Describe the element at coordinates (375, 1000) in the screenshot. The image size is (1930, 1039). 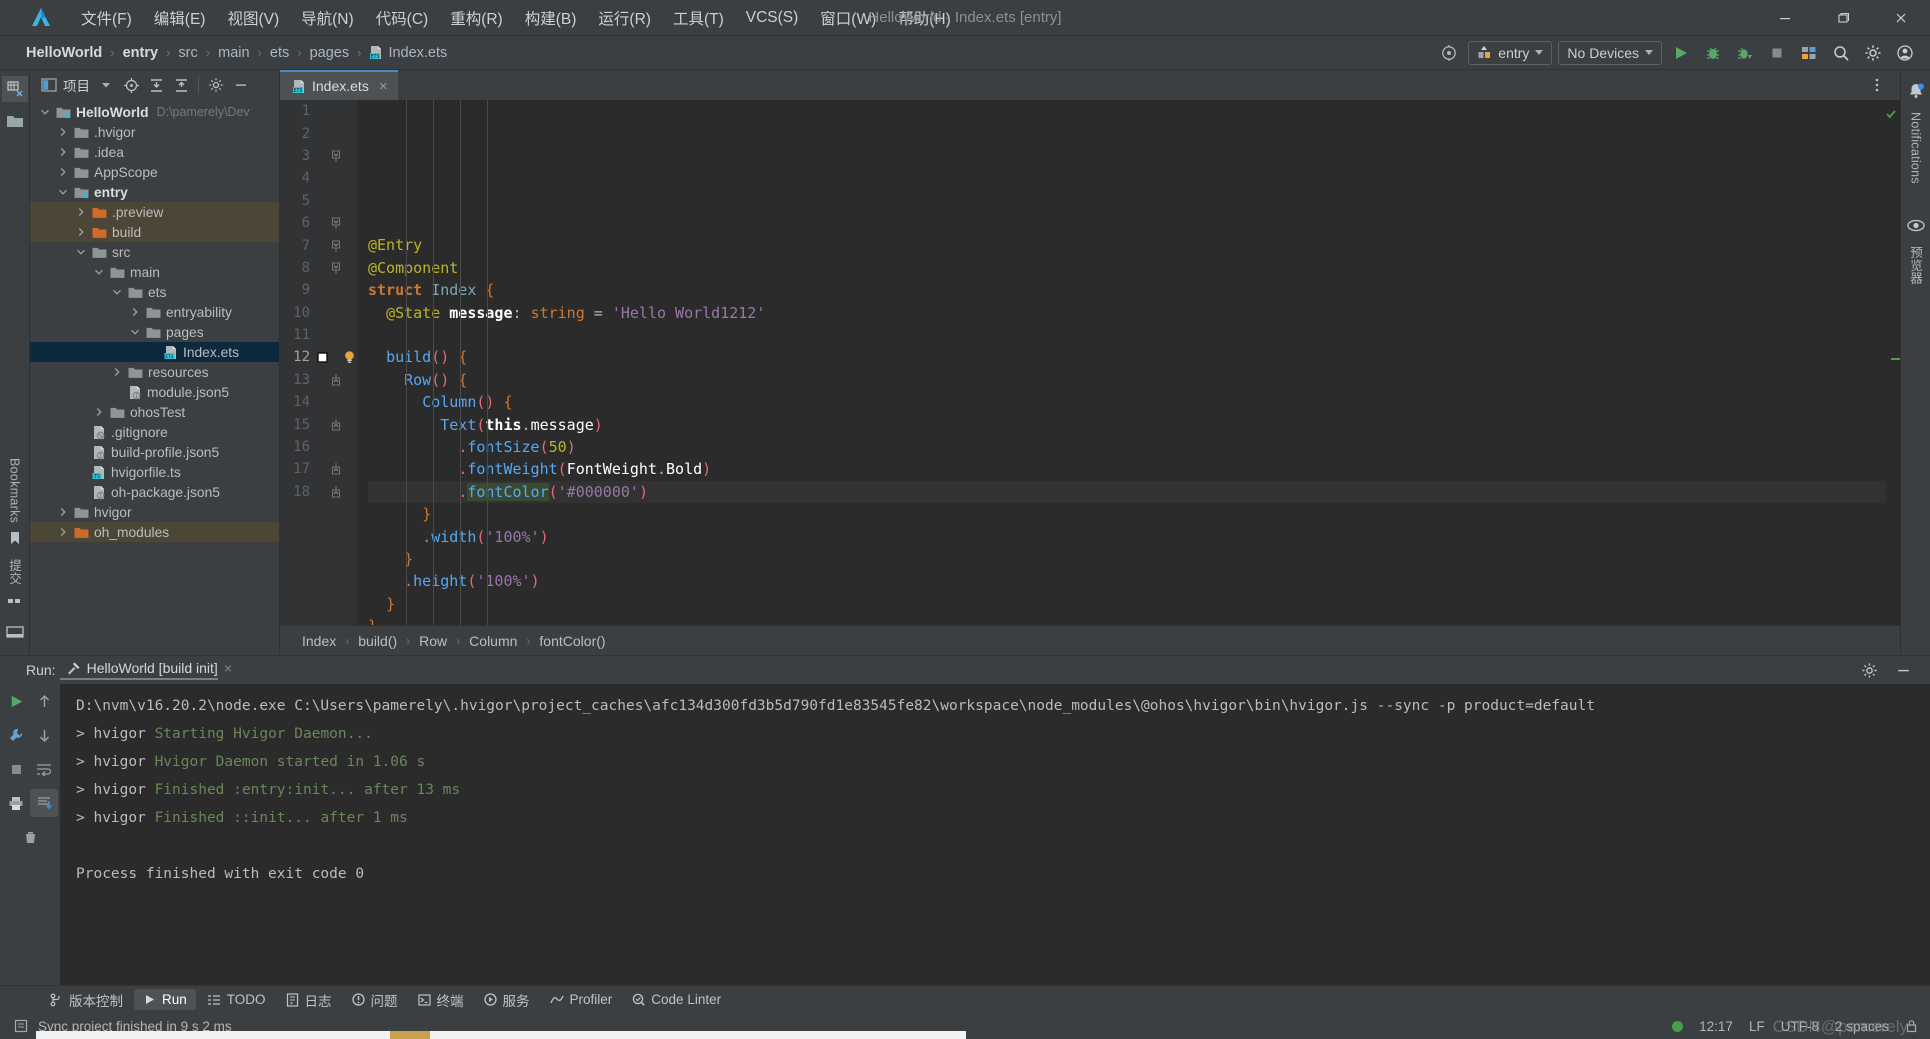
I see `toolwindow-problems: 问题` at that location.